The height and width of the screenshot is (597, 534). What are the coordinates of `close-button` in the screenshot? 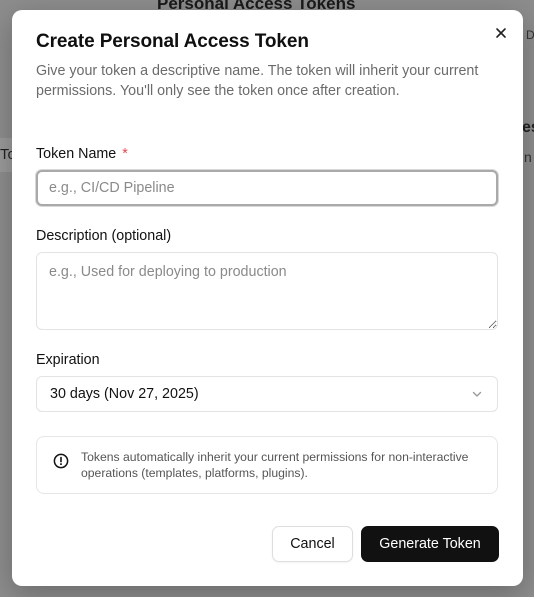 It's located at (501, 33).